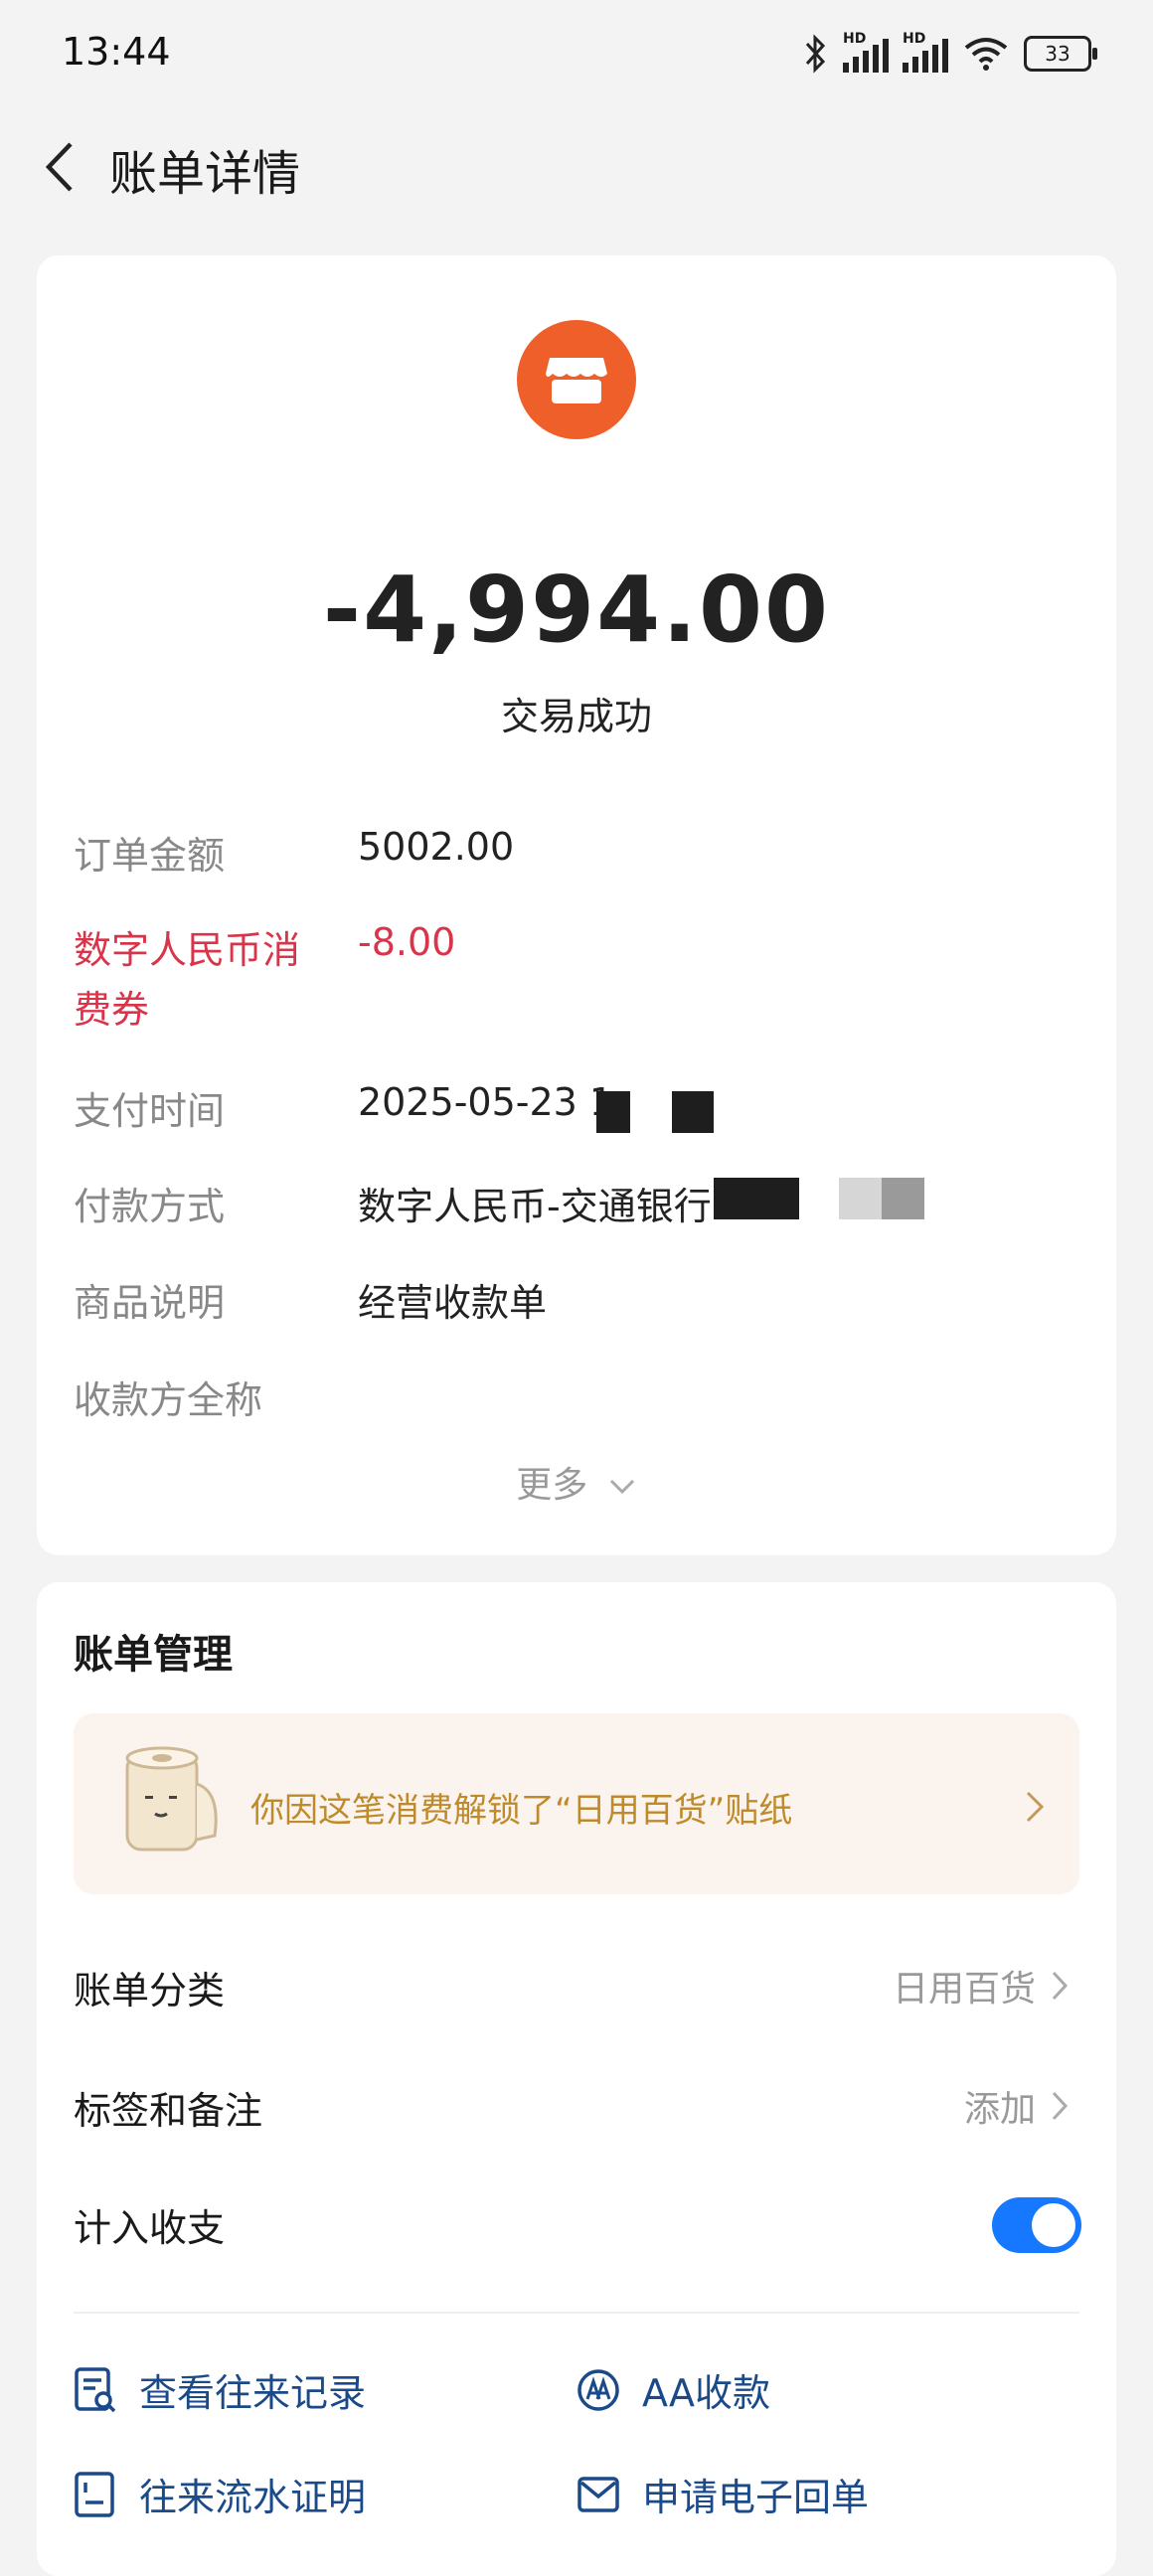  What do you see at coordinates (986, 54) in the screenshot?
I see `wifi-icon` at bounding box center [986, 54].